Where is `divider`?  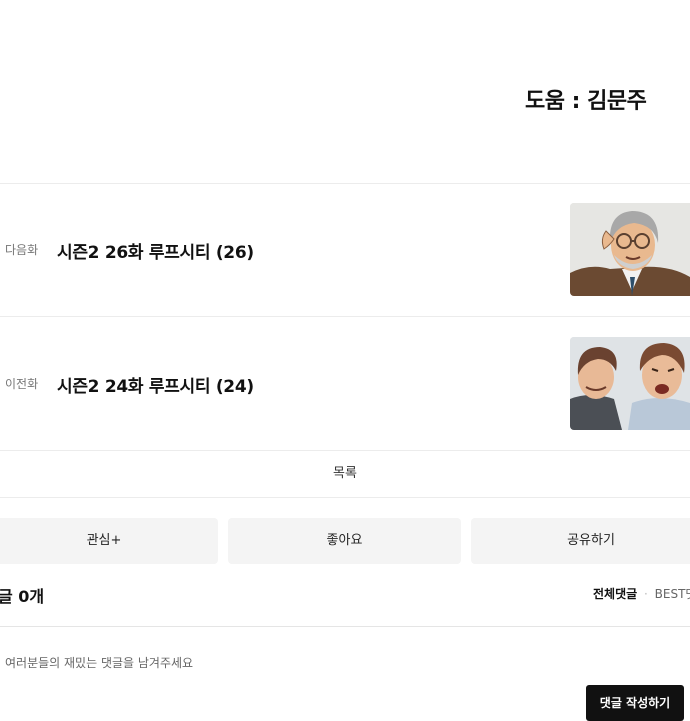
divider is located at coordinates (345, 497).